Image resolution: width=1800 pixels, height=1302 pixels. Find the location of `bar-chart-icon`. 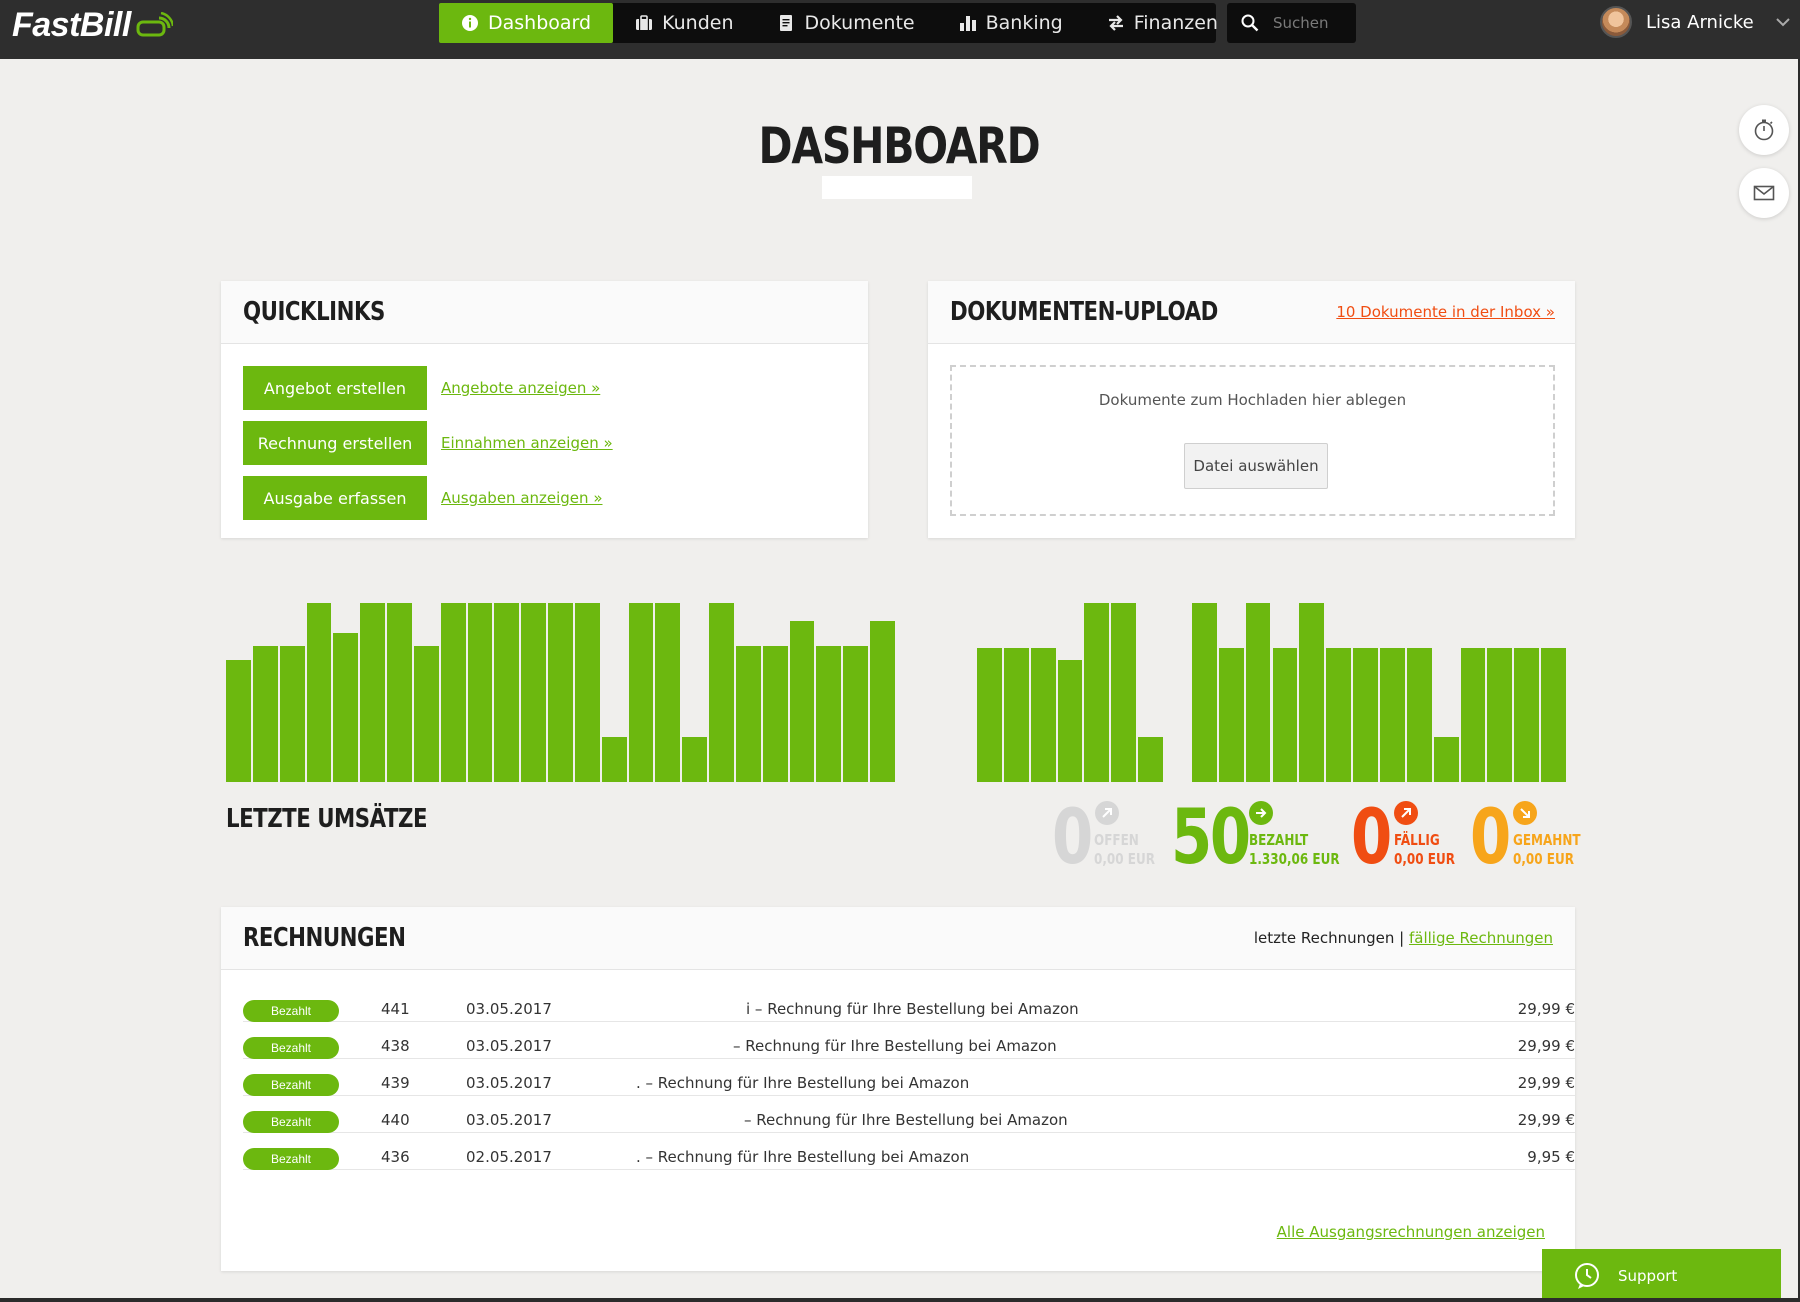

bar-chart-icon is located at coordinates (967, 23).